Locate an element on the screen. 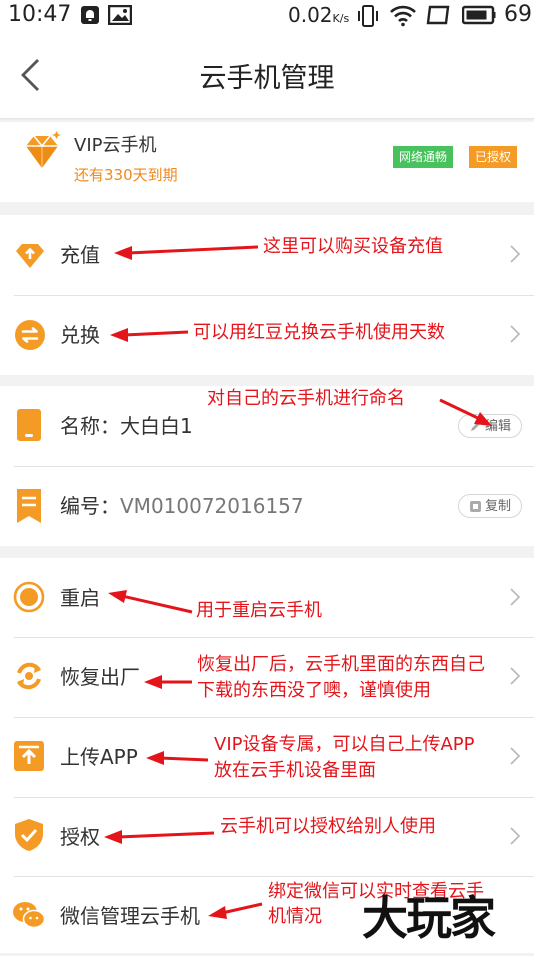 Image resolution: width=534 pixels, height=956 pixels. number-row: 编号：VM010072016157 复制 is located at coordinates (267, 506).